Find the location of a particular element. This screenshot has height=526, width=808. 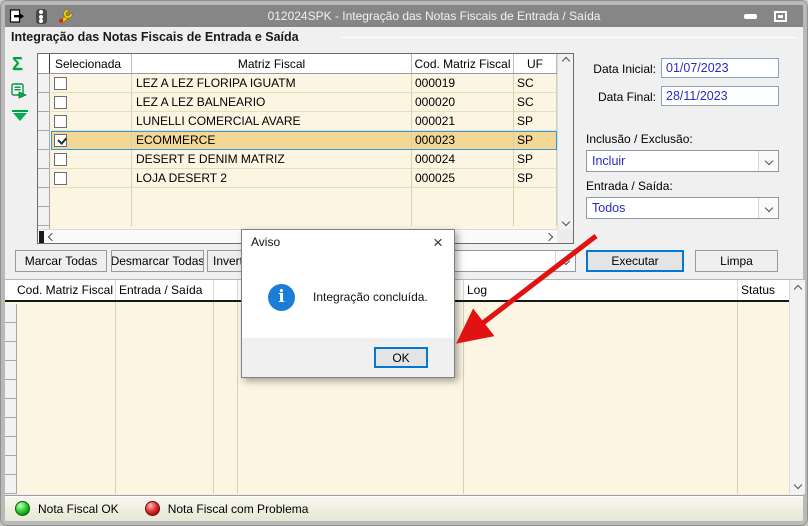

table-row: LUNELLI COMERCIAL AVARE 000021 SP is located at coordinates (304, 121).